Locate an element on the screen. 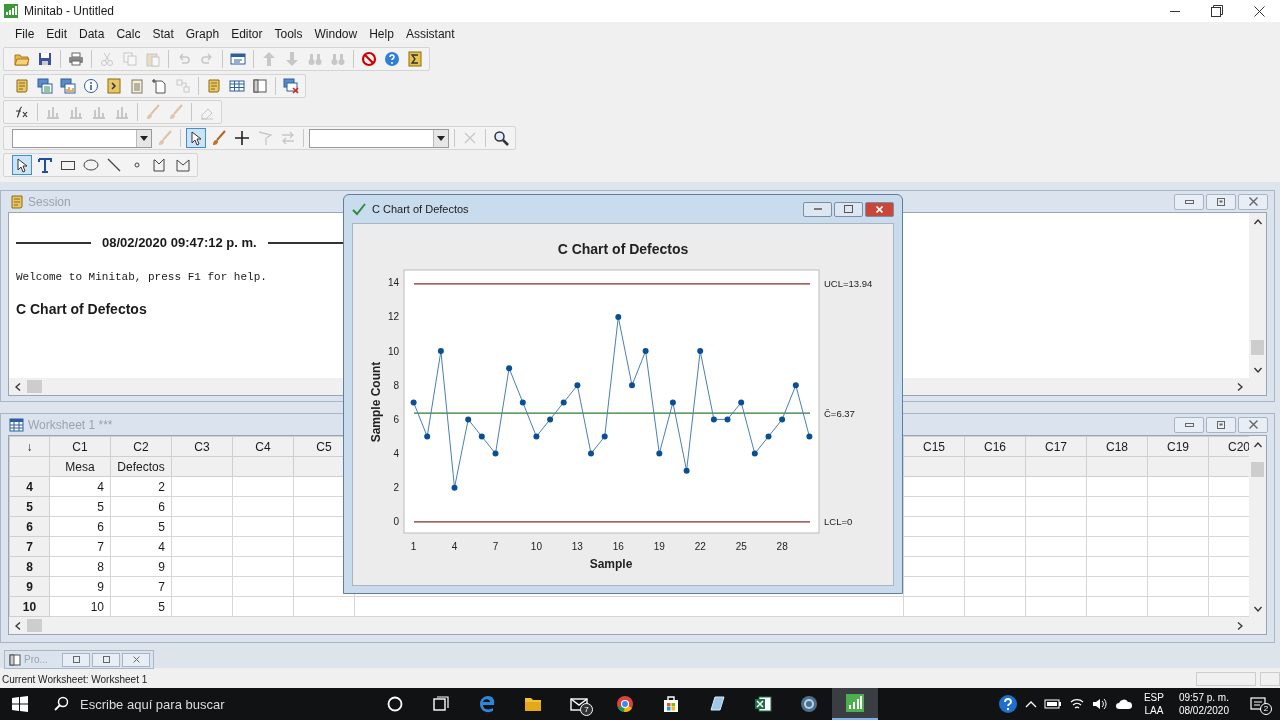 This screenshot has height=720, width=1280. column-header: ↓ is located at coordinates (29, 446).